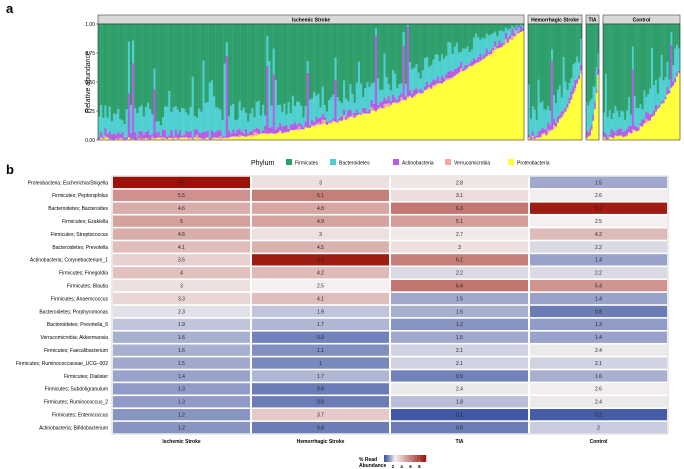  What do you see at coordinates (598, 183) in the screenshot?
I see `cell-value: 1.5` at bounding box center [598, 183].